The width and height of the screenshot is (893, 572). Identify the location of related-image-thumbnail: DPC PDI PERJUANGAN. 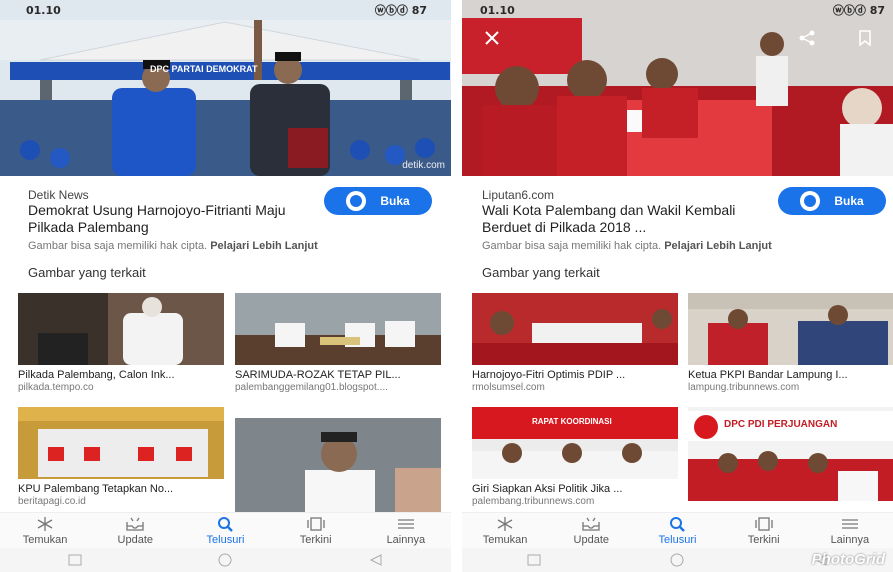
(790, 454).